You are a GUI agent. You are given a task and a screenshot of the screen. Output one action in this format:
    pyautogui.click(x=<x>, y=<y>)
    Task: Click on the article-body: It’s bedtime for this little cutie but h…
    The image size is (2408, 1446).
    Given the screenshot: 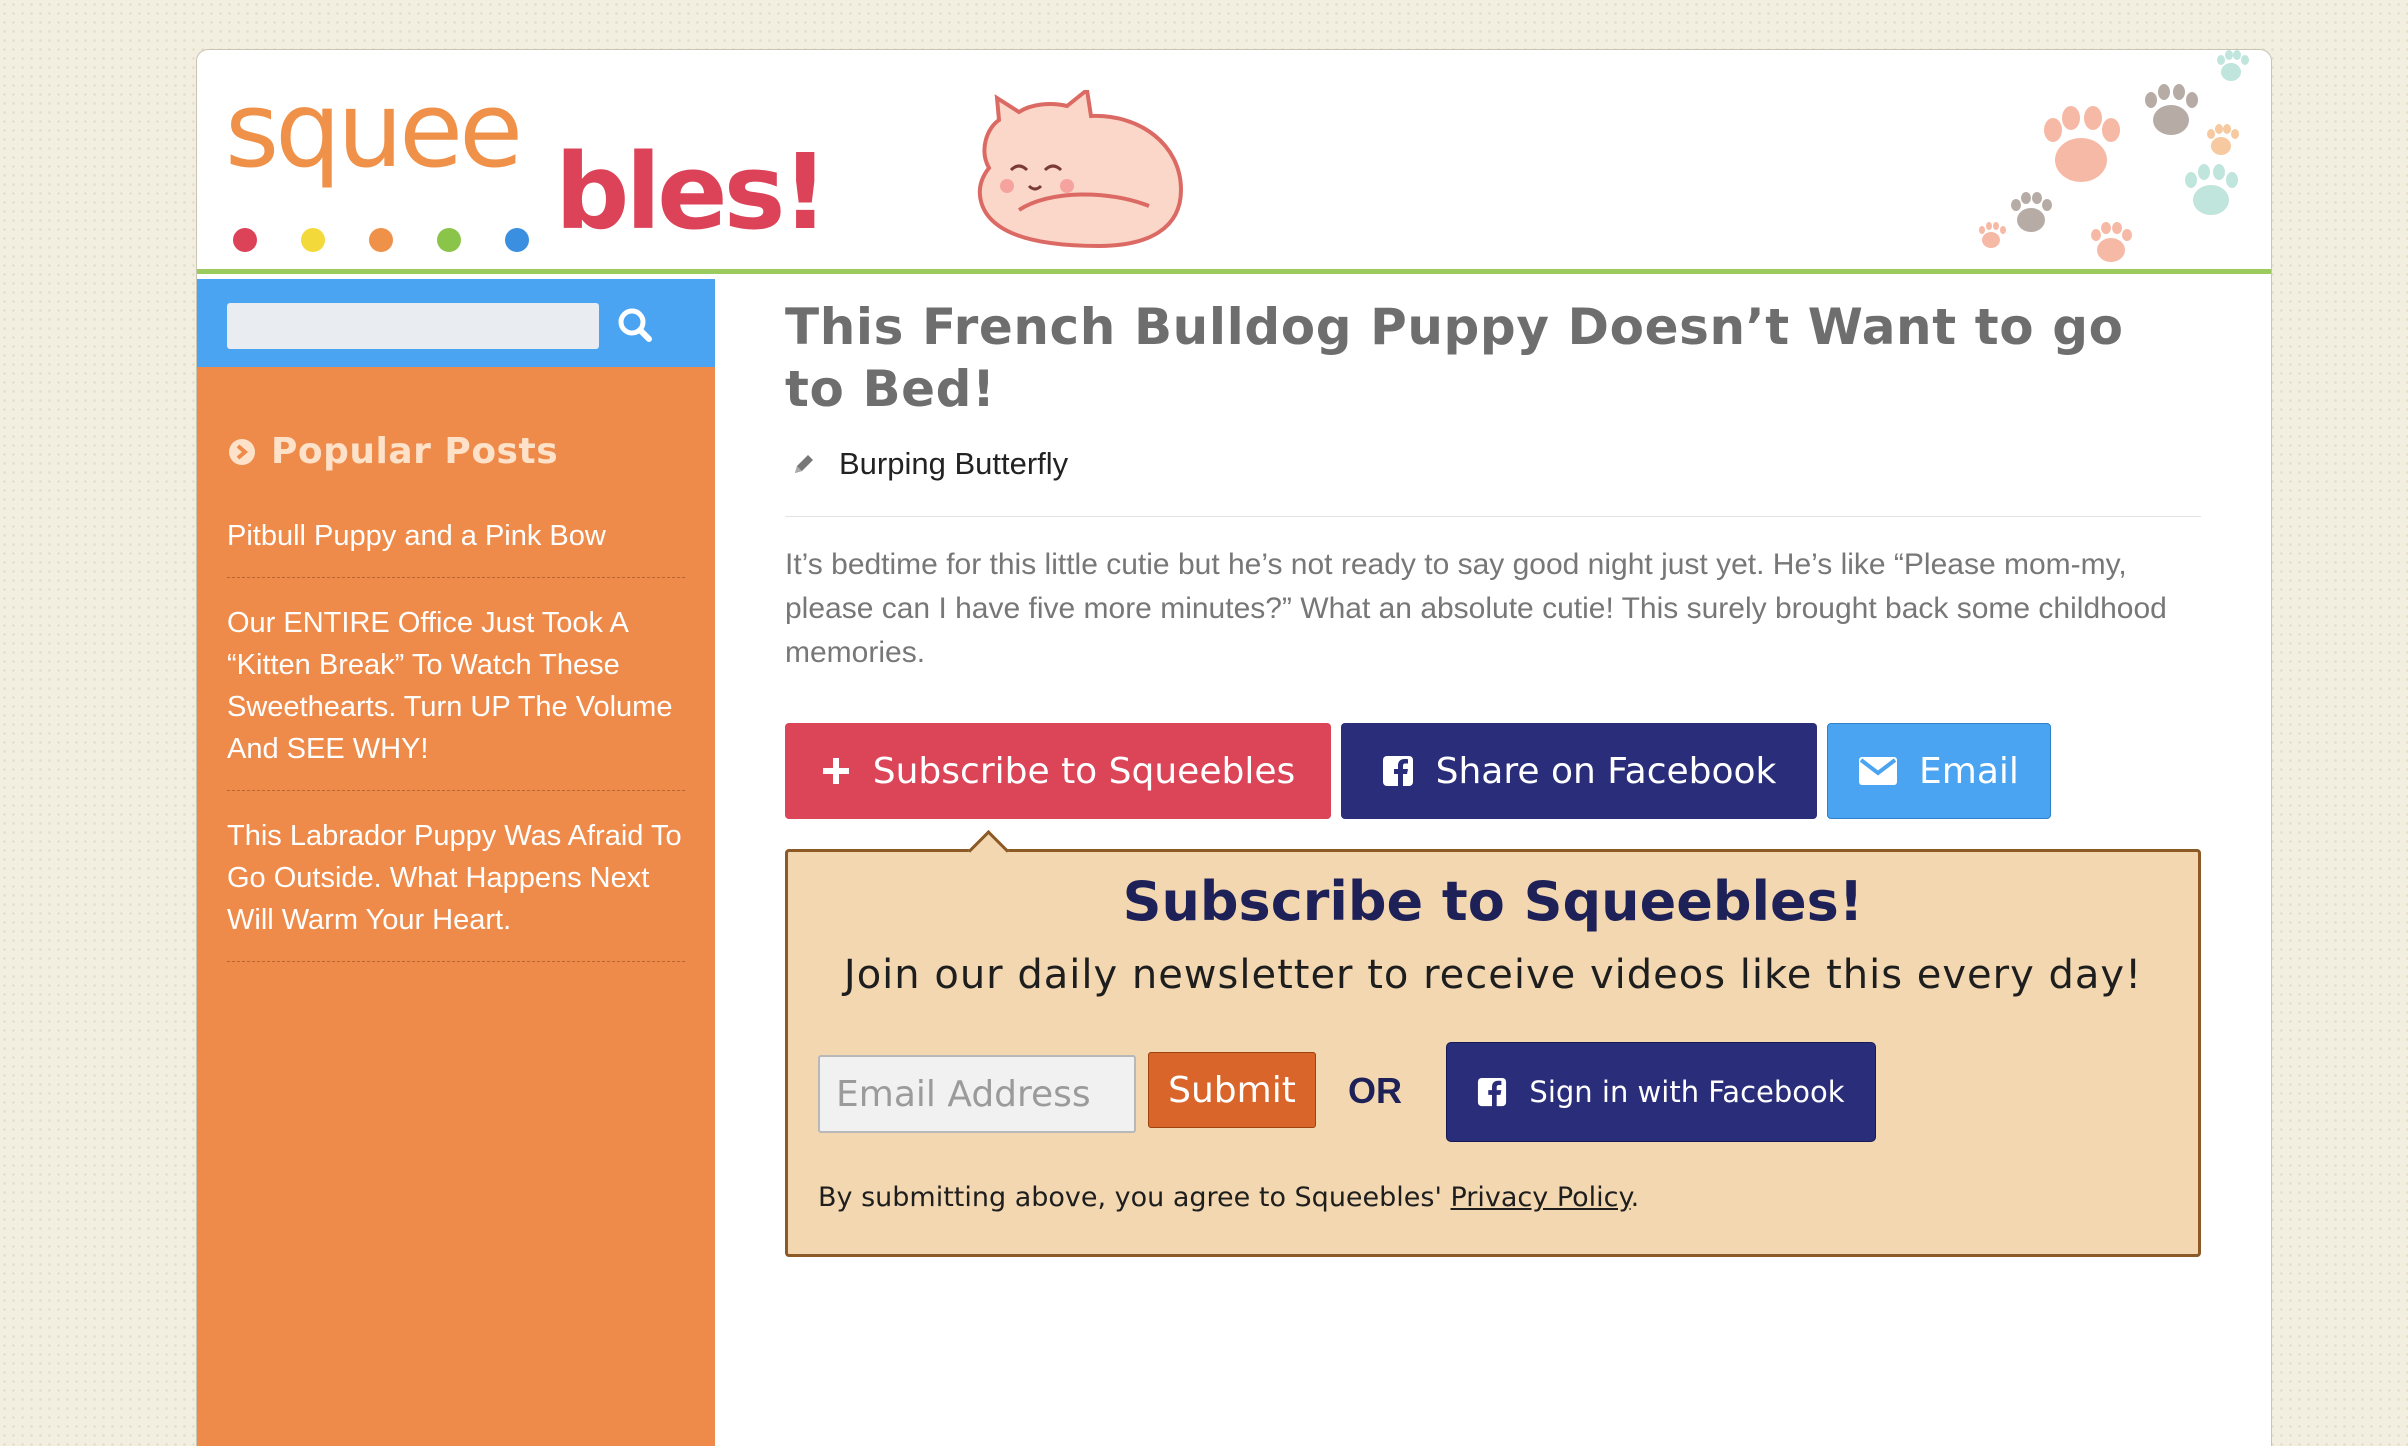 What is the action you would take?
    pyautogui.click(x=1476, y=608)
    